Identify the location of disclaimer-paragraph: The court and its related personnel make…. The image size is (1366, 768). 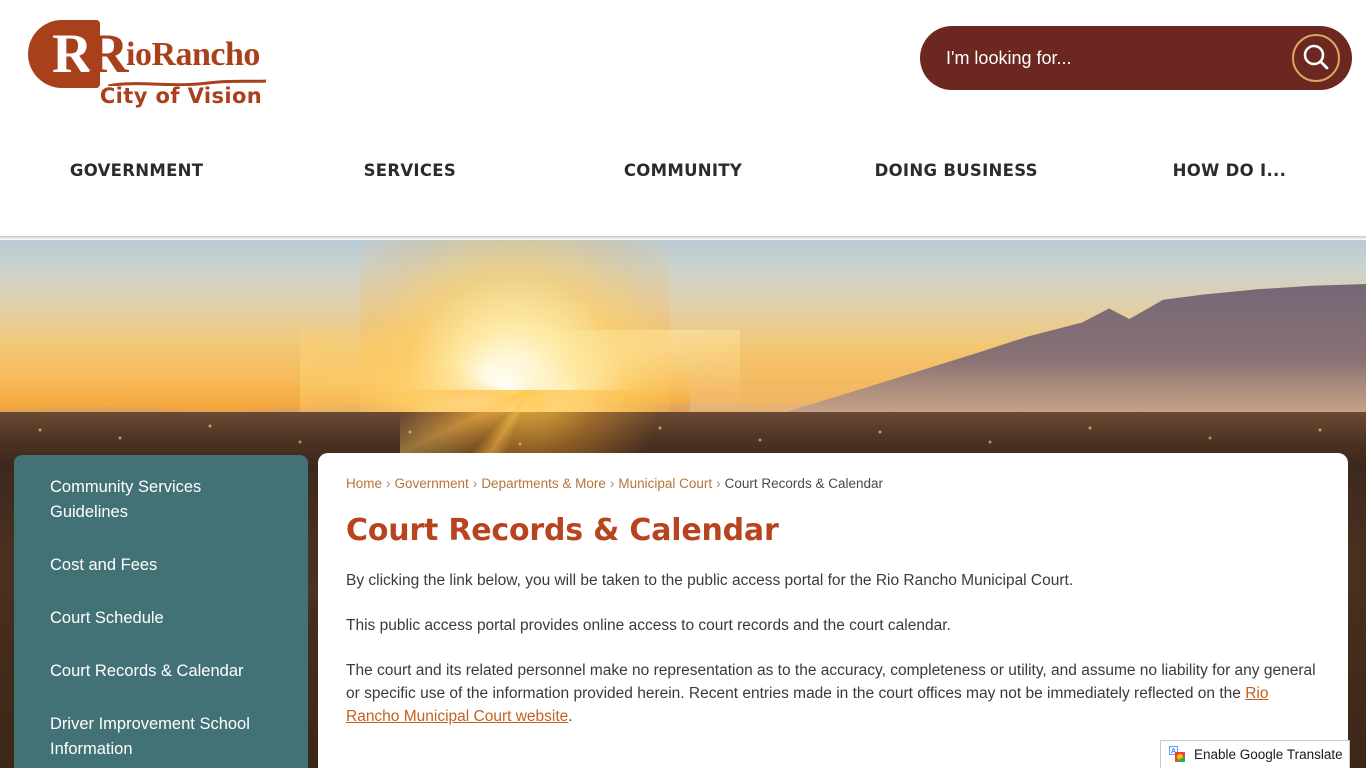
(833, 693).